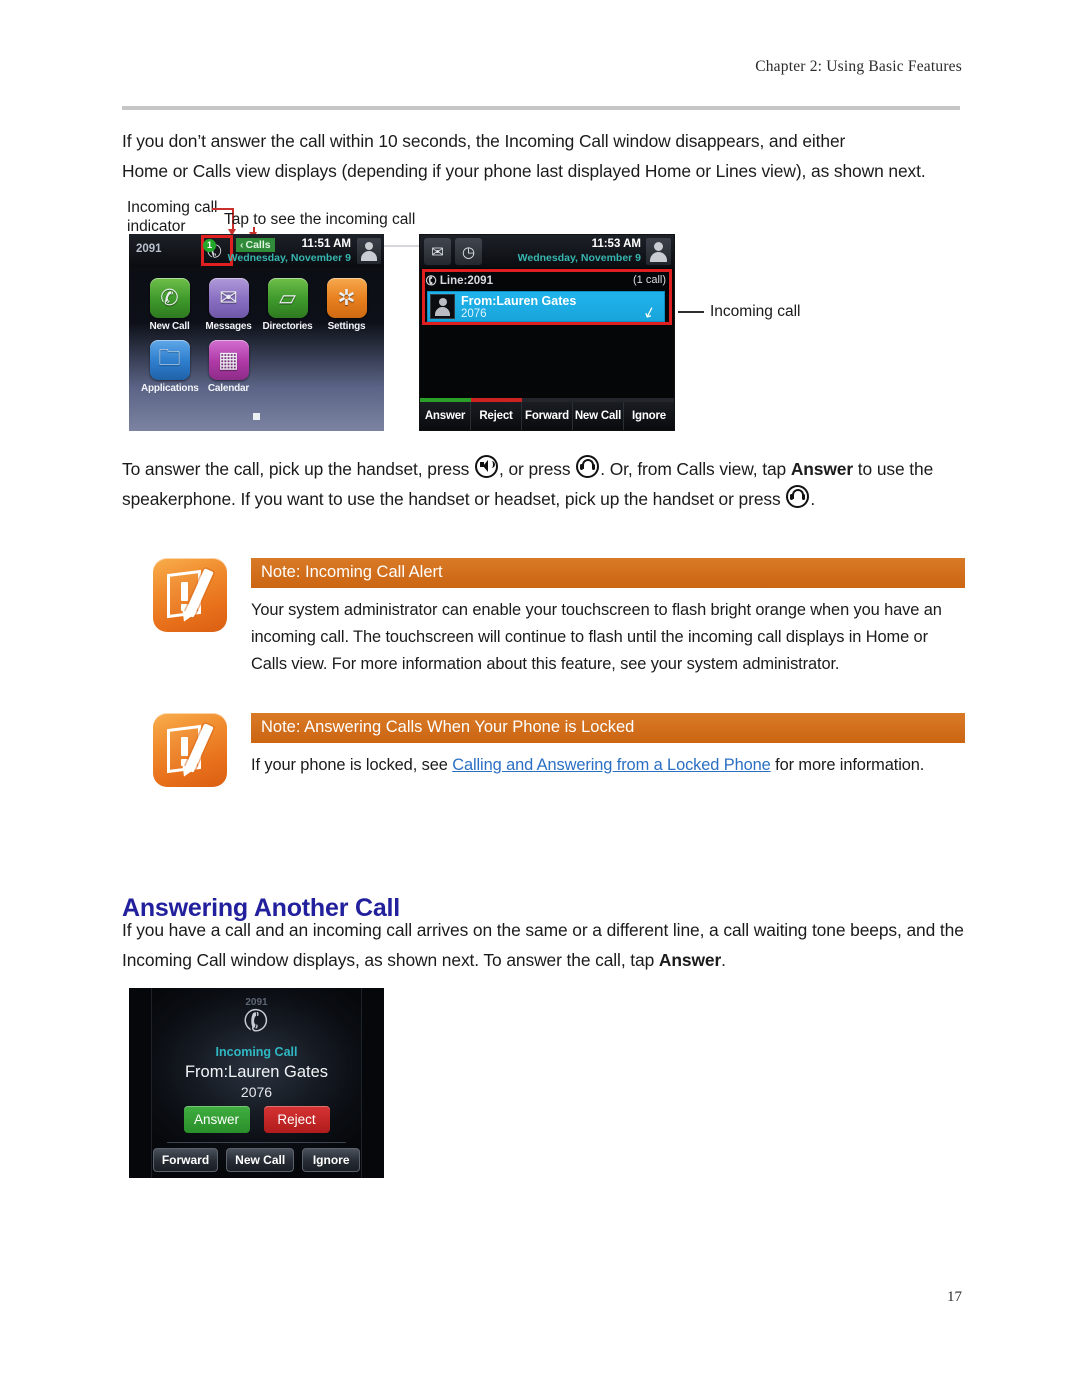 The height and width of the screenshot is (1397, 1080). I want to click on open-book-icon: ▱, so click(287, 298).